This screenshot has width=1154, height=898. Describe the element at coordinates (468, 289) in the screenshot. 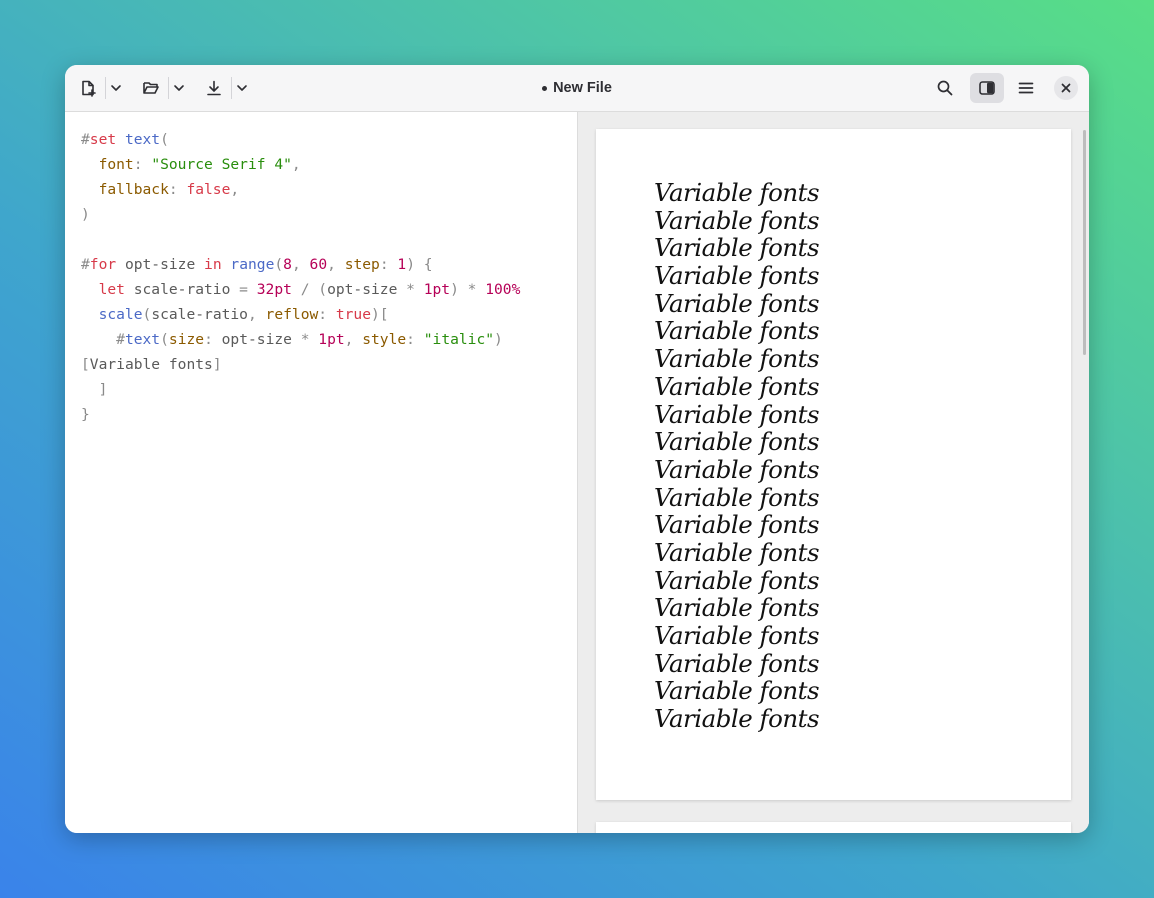

I see `code-token: ) *` at that location.